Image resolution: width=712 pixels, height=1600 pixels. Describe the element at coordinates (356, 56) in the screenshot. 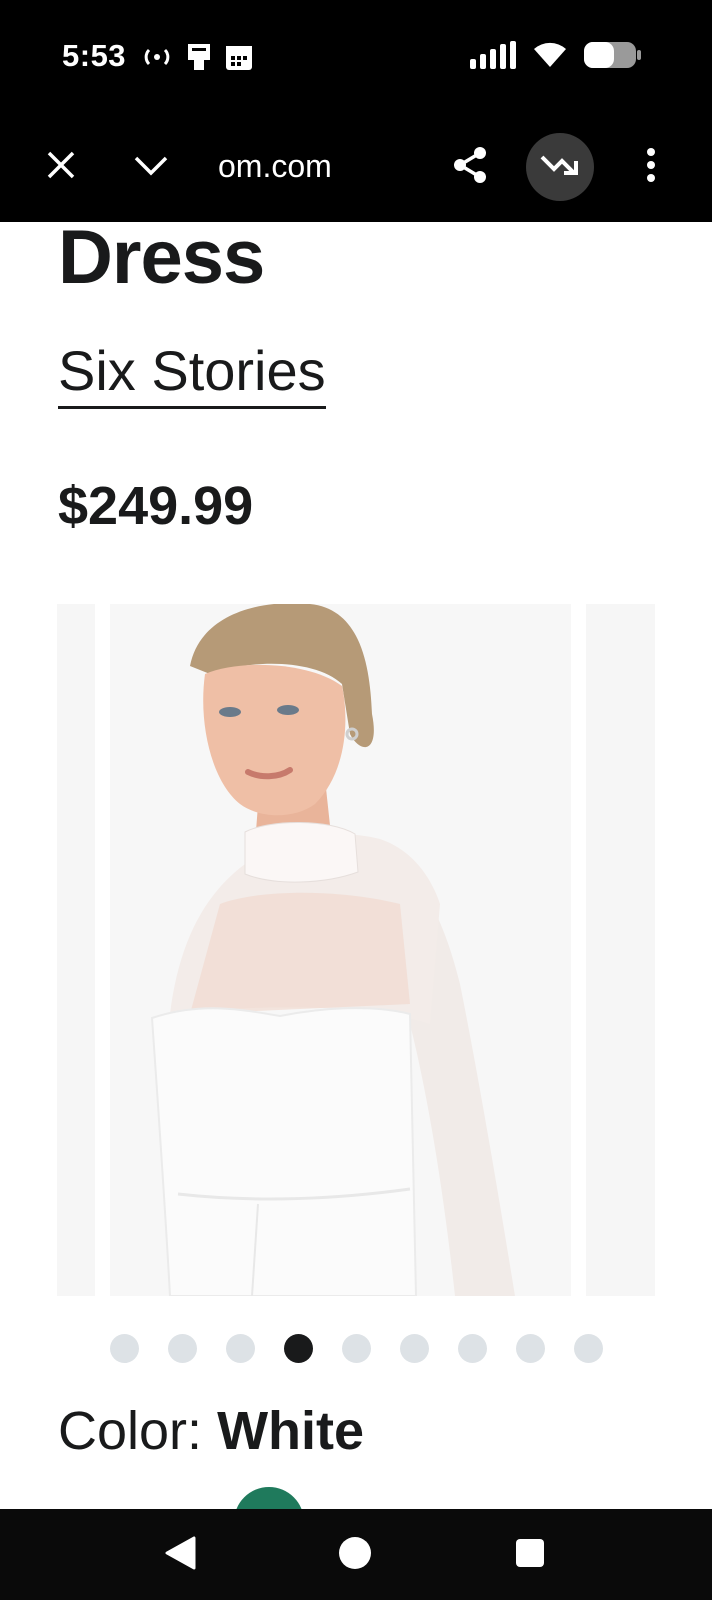

I see `status-bar: 5:53` at that location.